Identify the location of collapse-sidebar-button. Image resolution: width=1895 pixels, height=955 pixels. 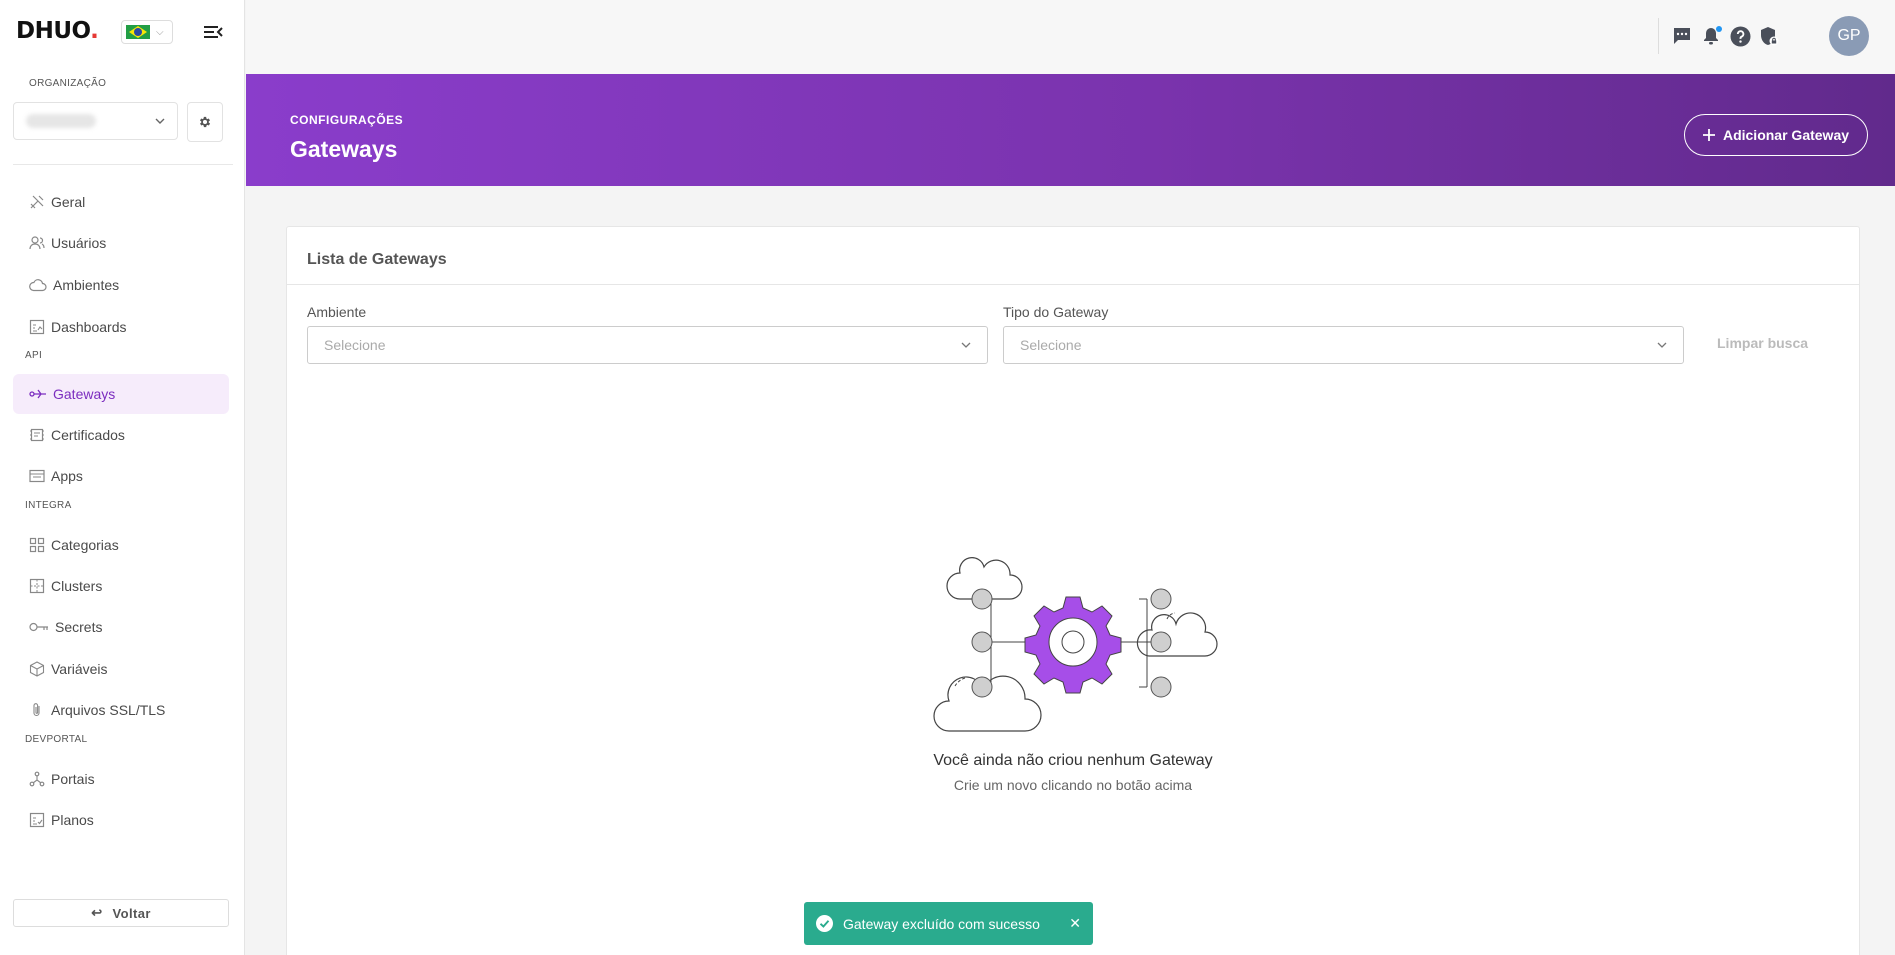
(213, 32).